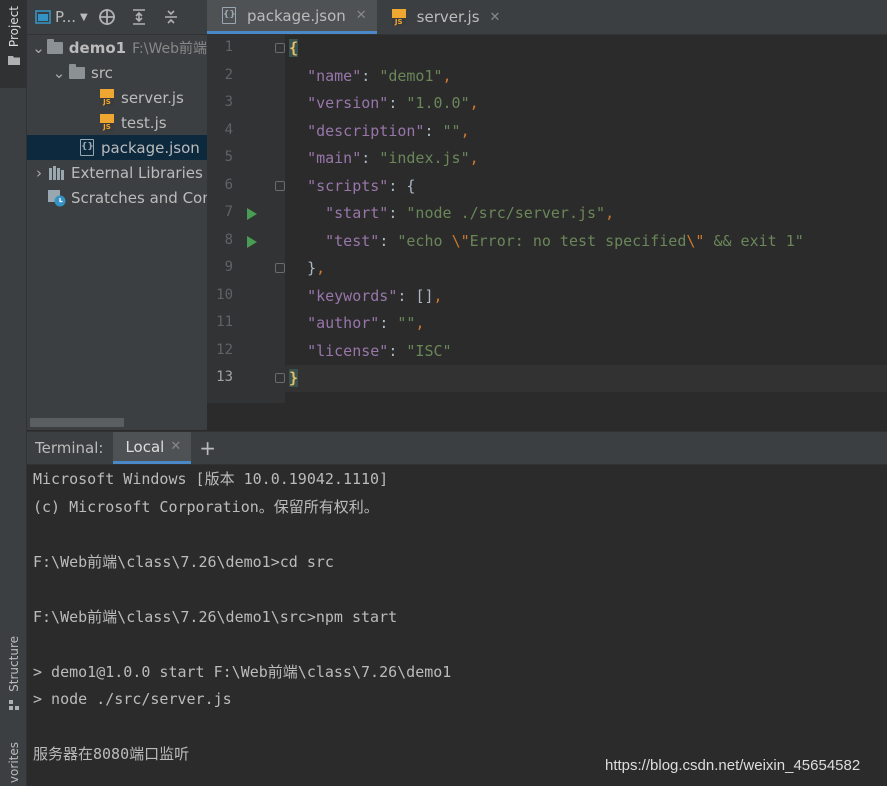 The image size is (887, 786). Describe the element at coordinates (207, 448) in the screenshot. I see `add-terminal-icon: +` at that location.